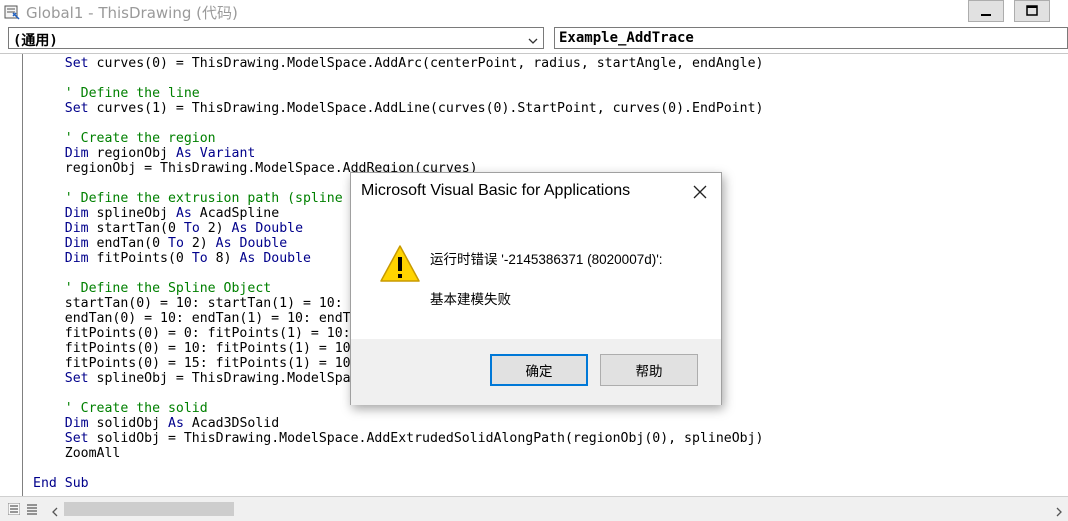 The height and width of the screenshot is (521, 1068). I want to click on code-text-segment: solidObj, so click(128, 423).